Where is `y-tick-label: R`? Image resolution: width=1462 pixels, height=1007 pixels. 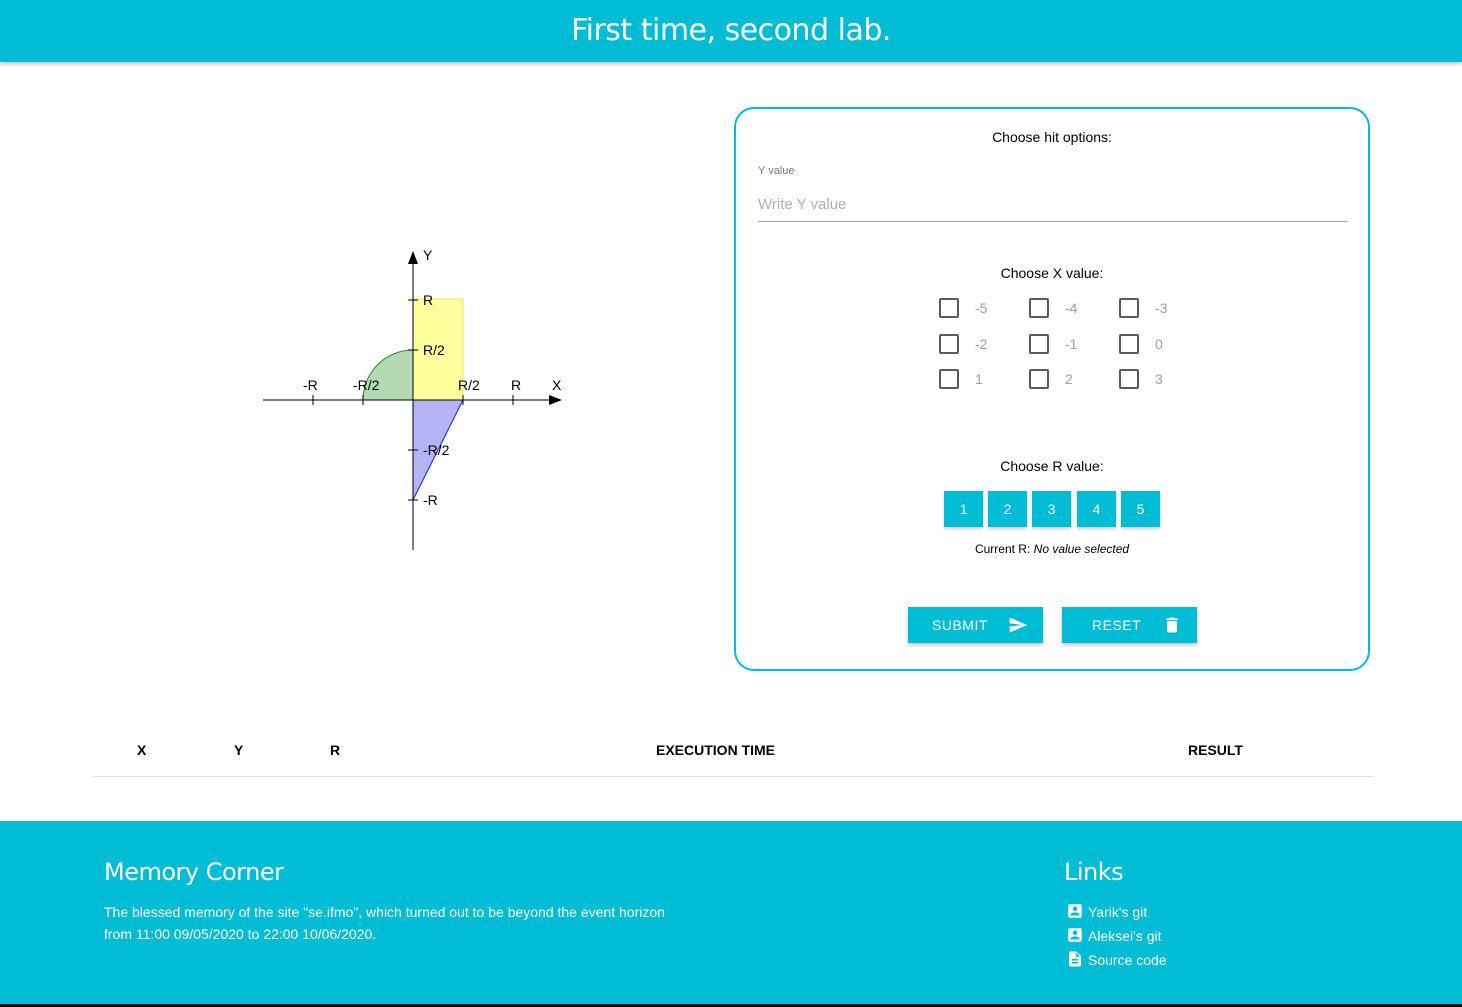
y-tick-label: R is located at coordinates (428, 300).